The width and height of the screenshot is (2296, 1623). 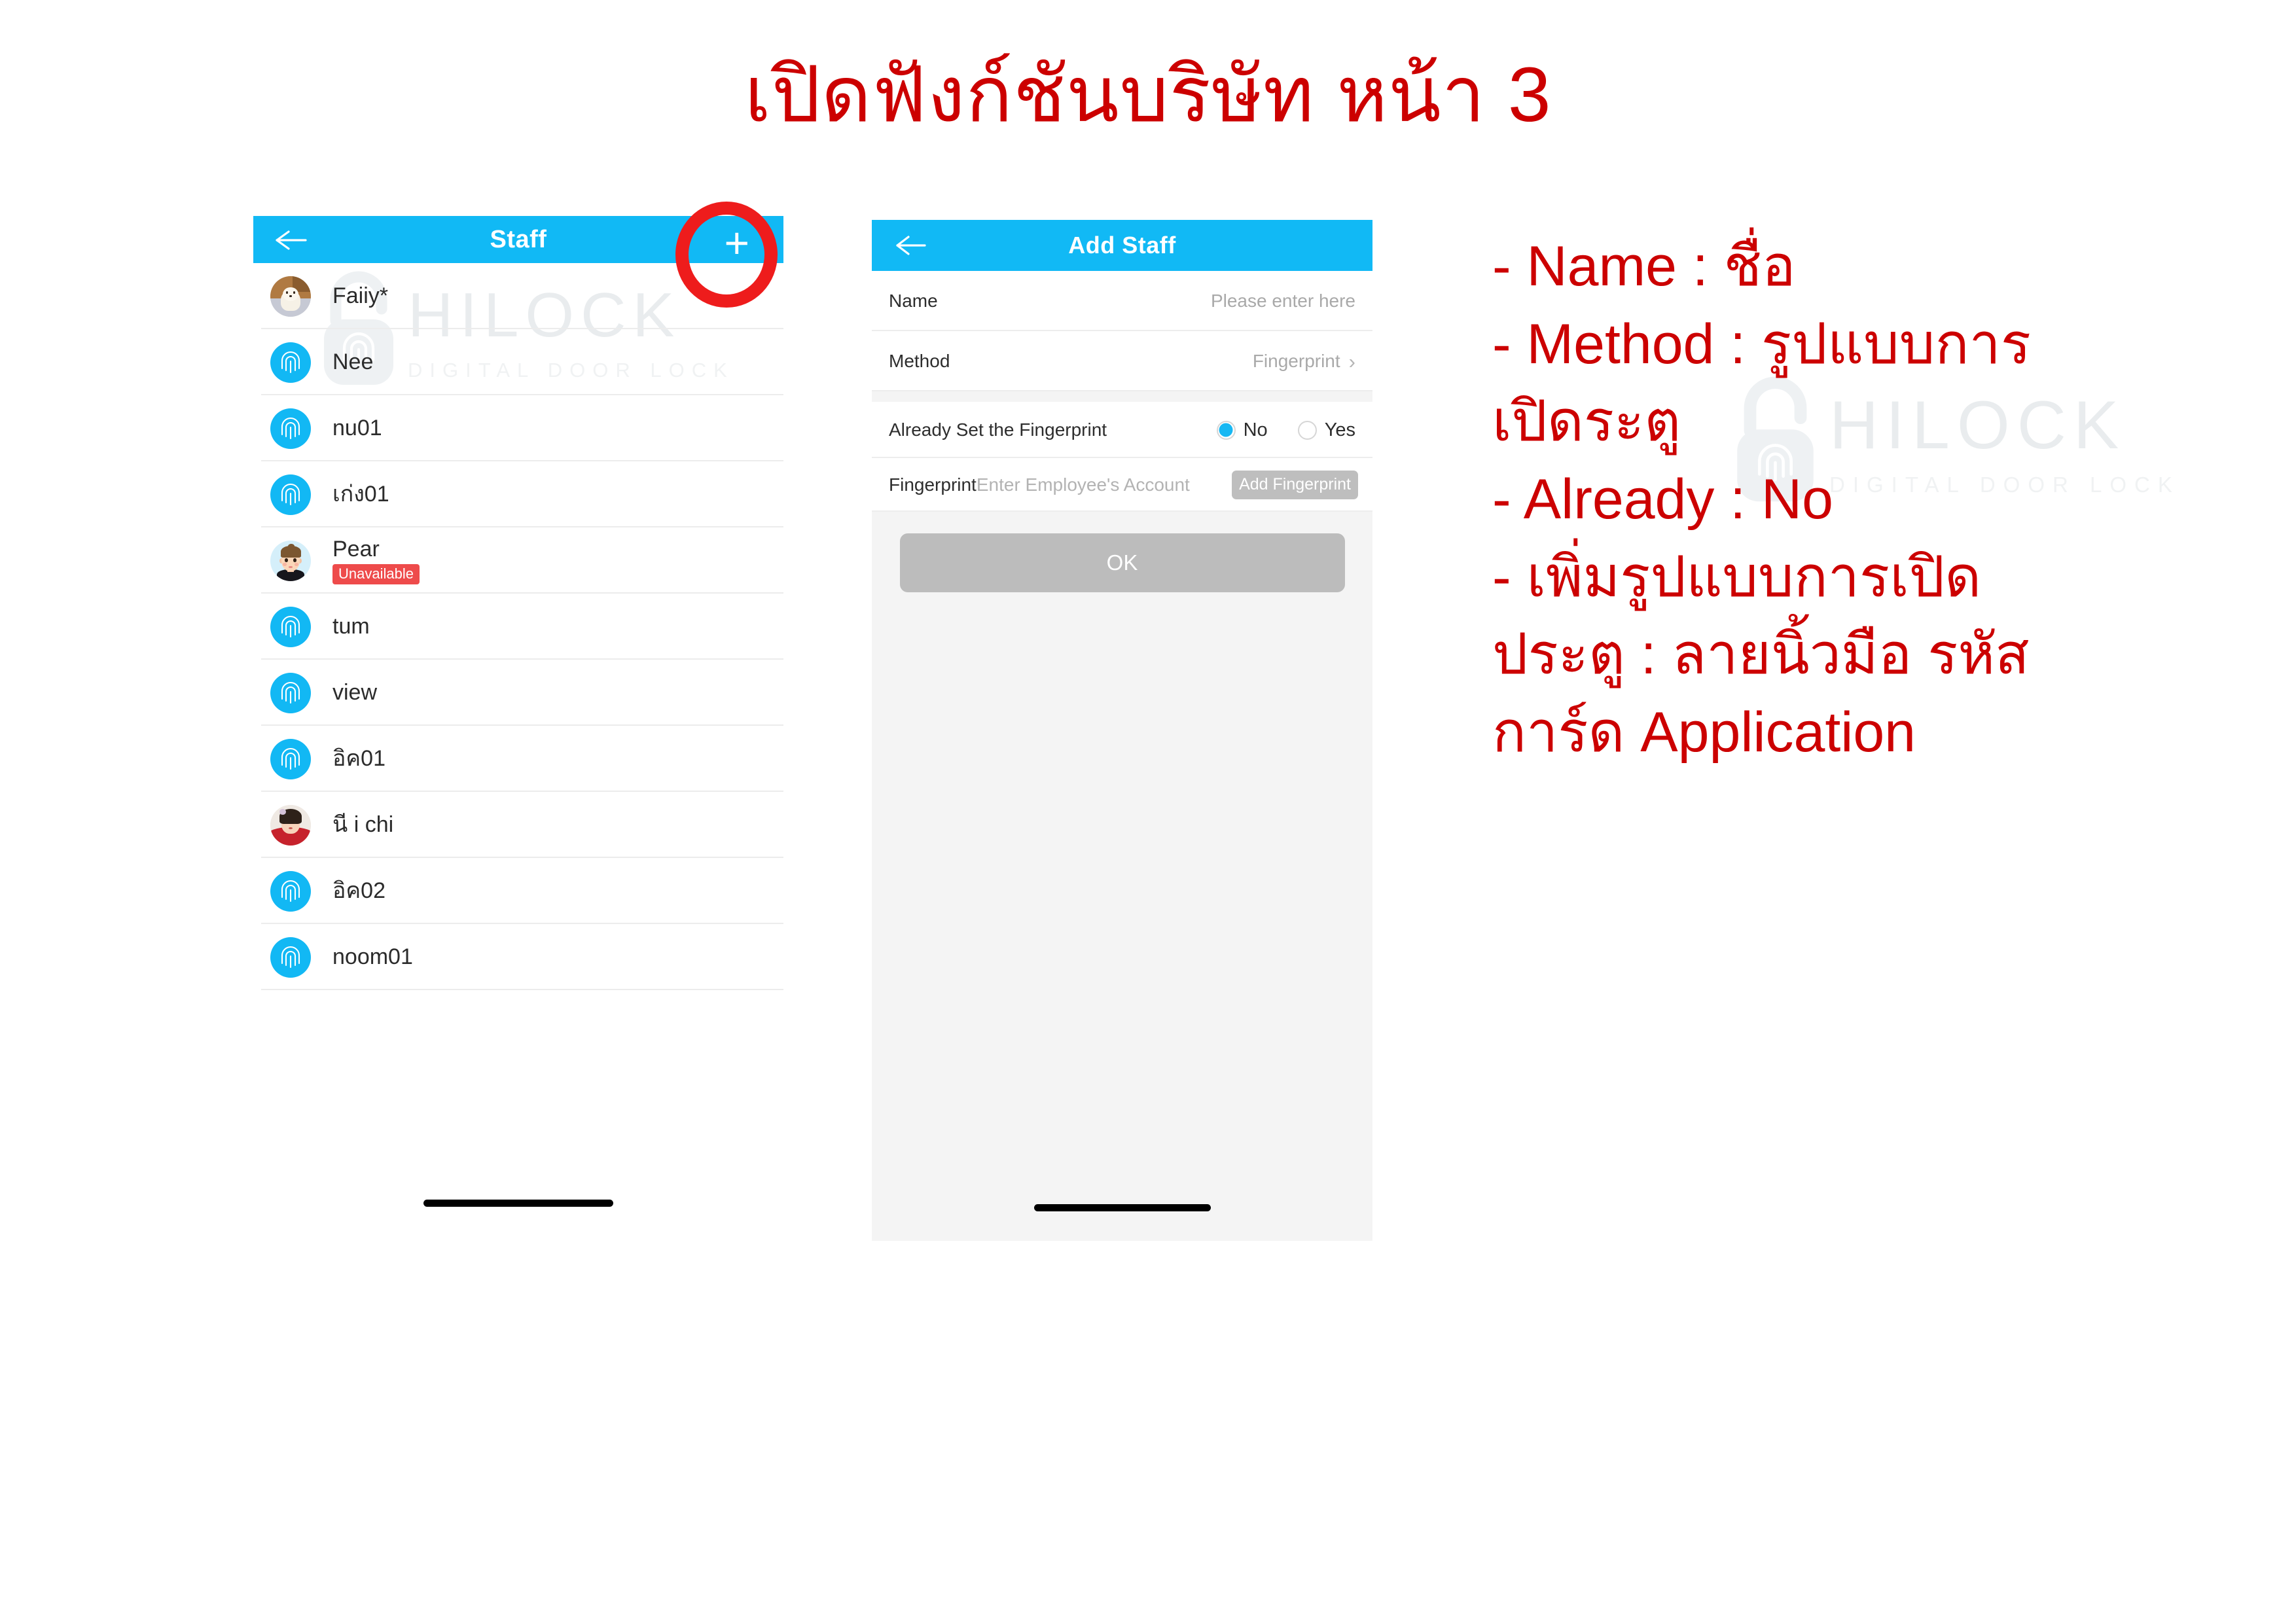 What do you see at coordinates (1242, 430) in the screenshot?
I see `radio-option-no: No` at bounding box center [1242, 430].